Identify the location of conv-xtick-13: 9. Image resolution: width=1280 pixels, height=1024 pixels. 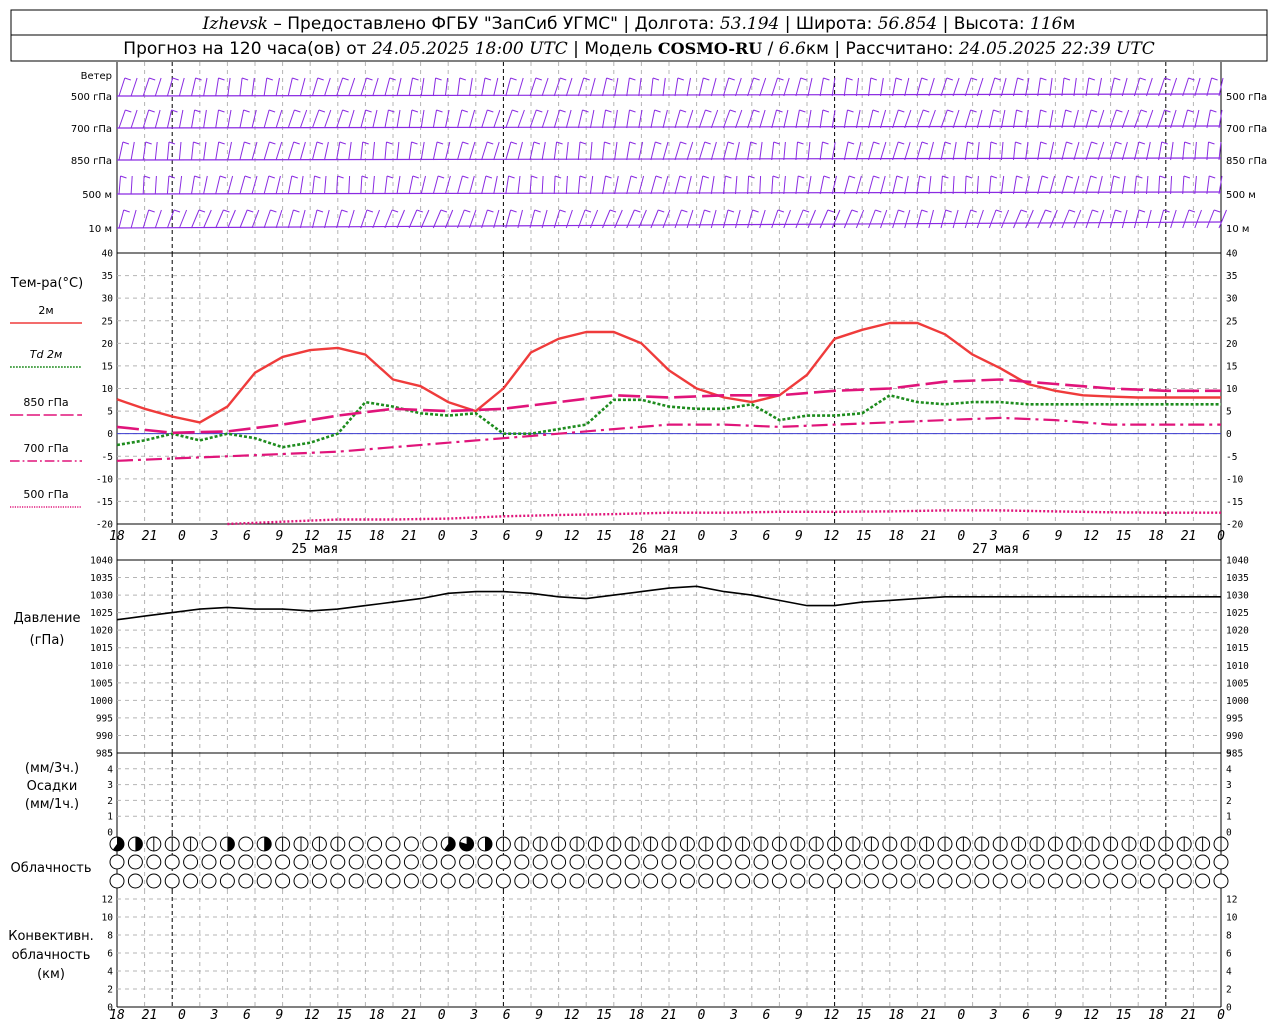
(539, 1015).